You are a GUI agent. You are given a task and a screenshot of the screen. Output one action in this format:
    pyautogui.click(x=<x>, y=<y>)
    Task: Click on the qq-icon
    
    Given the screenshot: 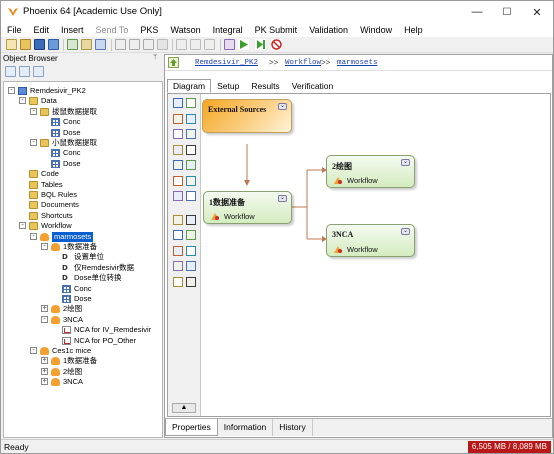 What is the action you would take?
    pyautogui.click(x=178, y=250)
    